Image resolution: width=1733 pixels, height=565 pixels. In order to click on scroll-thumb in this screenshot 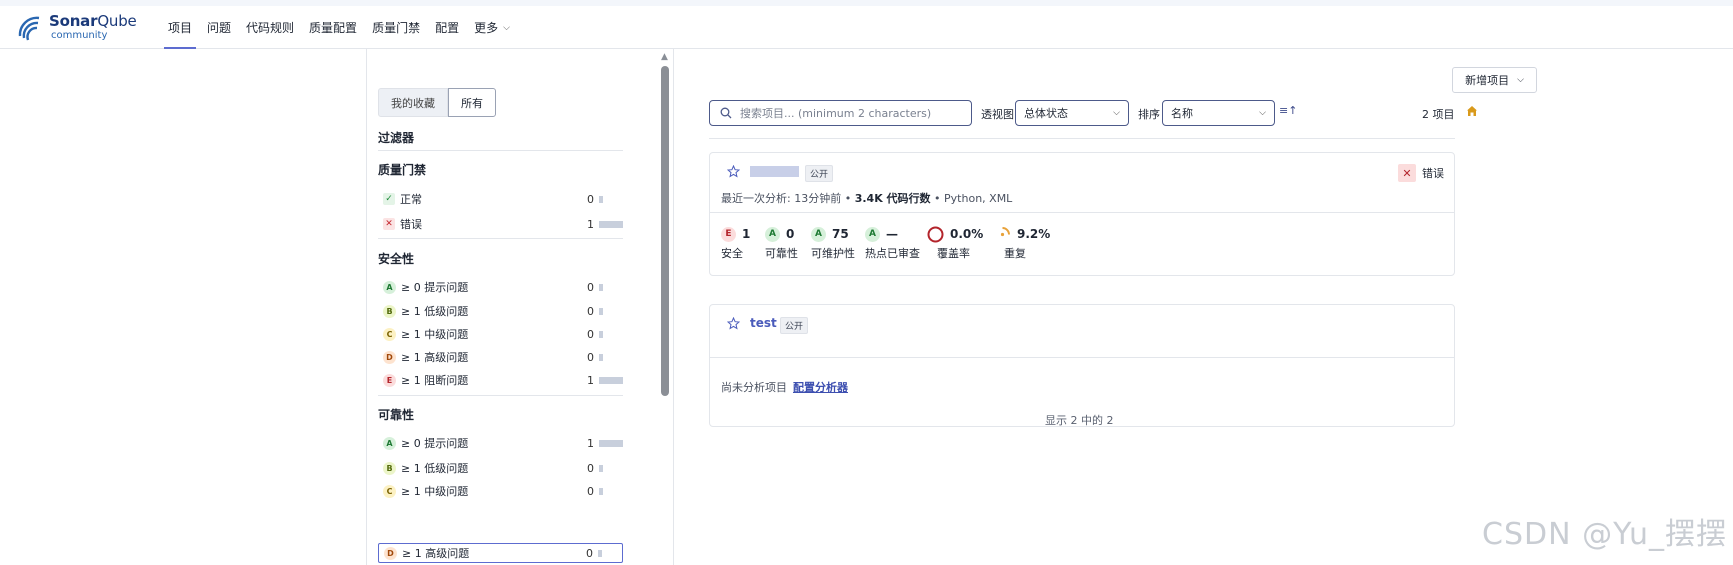, I will do `click(665, 231)`.